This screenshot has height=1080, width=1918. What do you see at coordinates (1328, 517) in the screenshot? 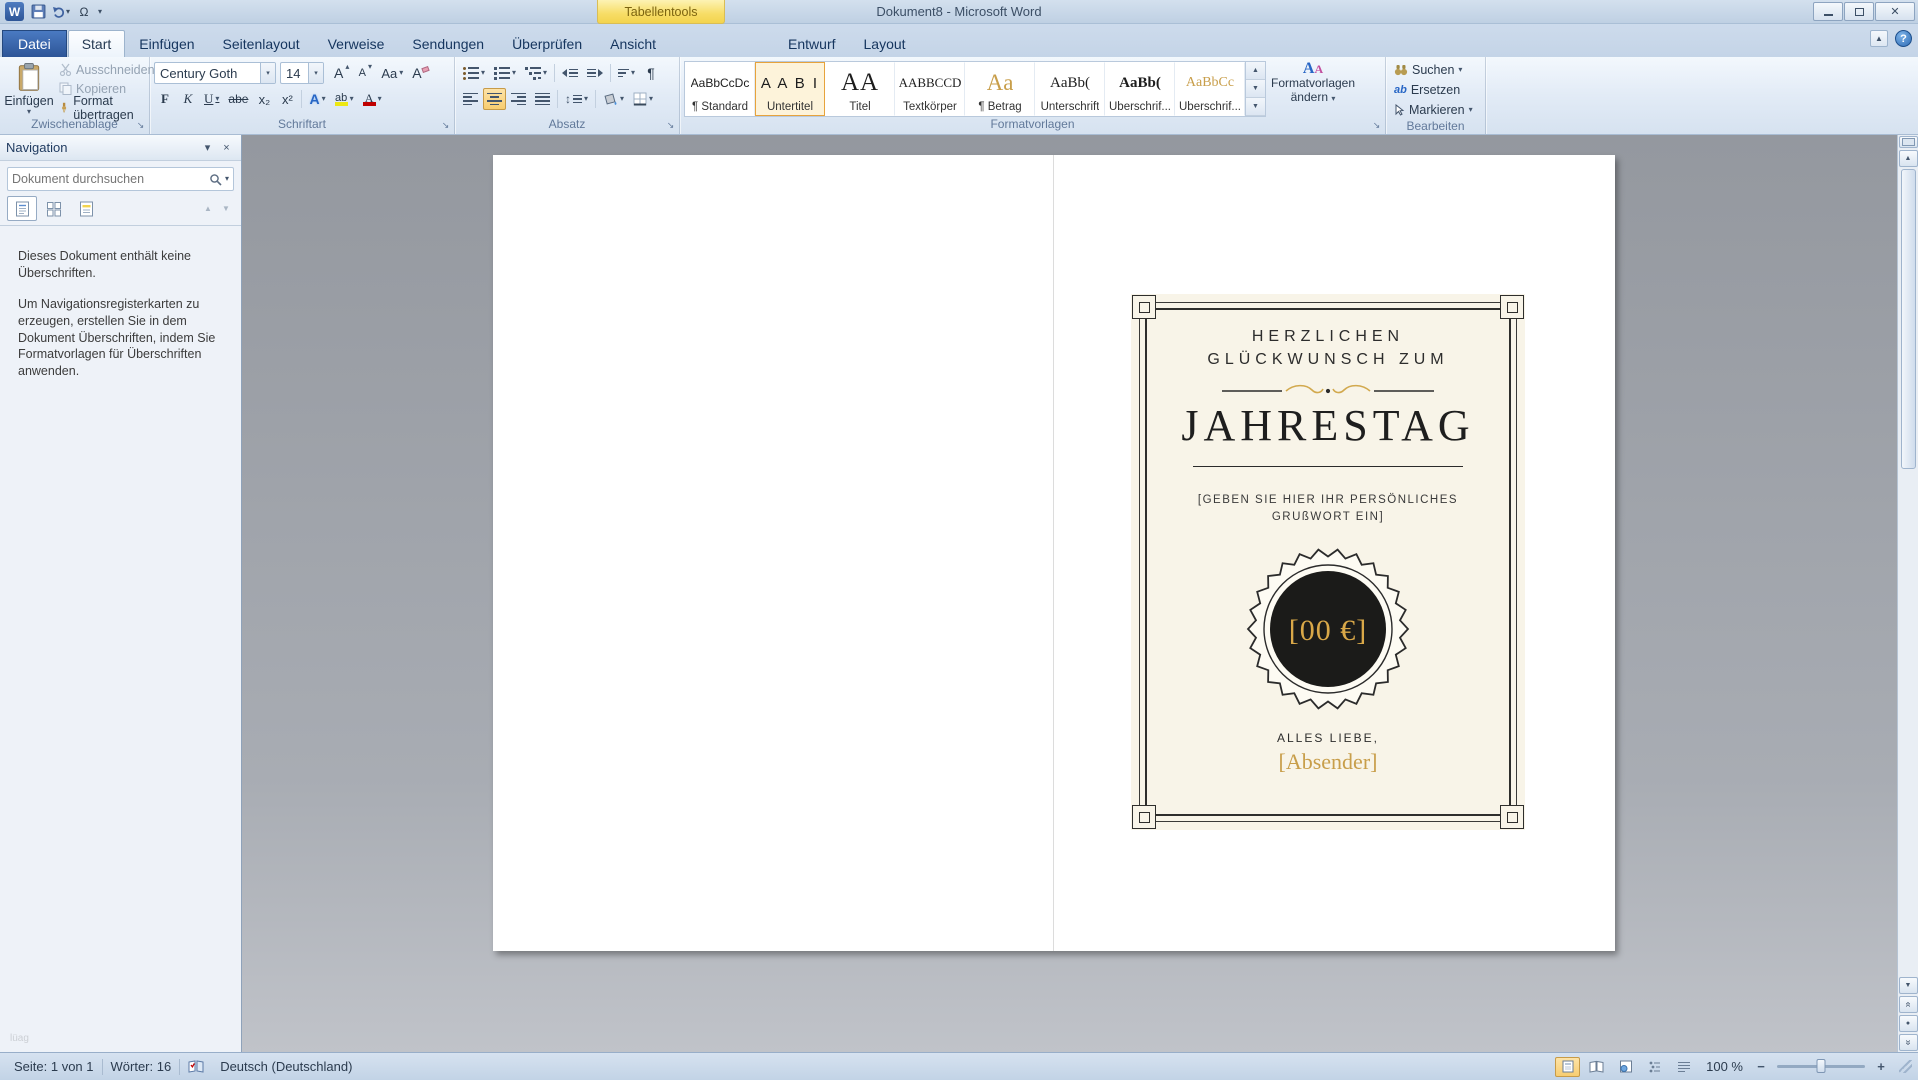
I see `card-greeting-line2: GRUßWORT EIN]` at bounding box center [1328, 517].